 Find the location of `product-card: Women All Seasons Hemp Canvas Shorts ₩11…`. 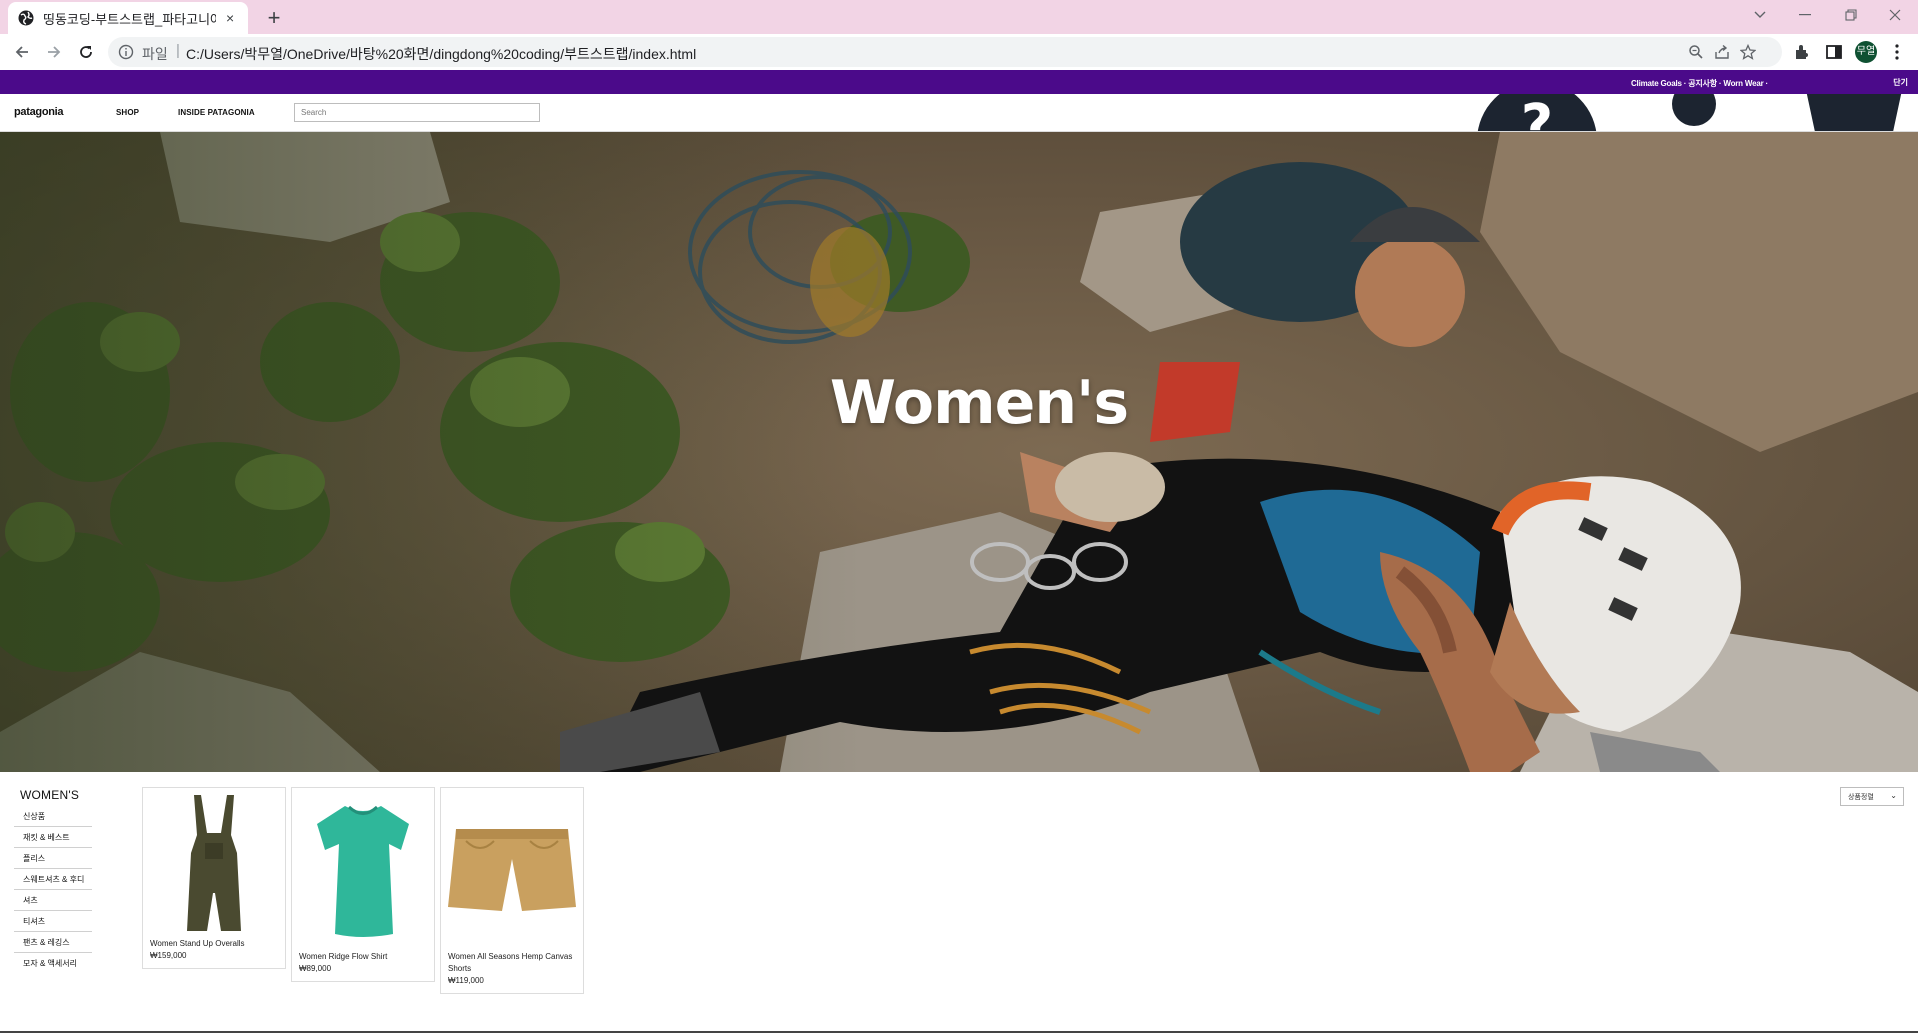

product-card: Women All Seasons Hemp Canvas Shorts ₩11… is located at coordinates (512, 890).